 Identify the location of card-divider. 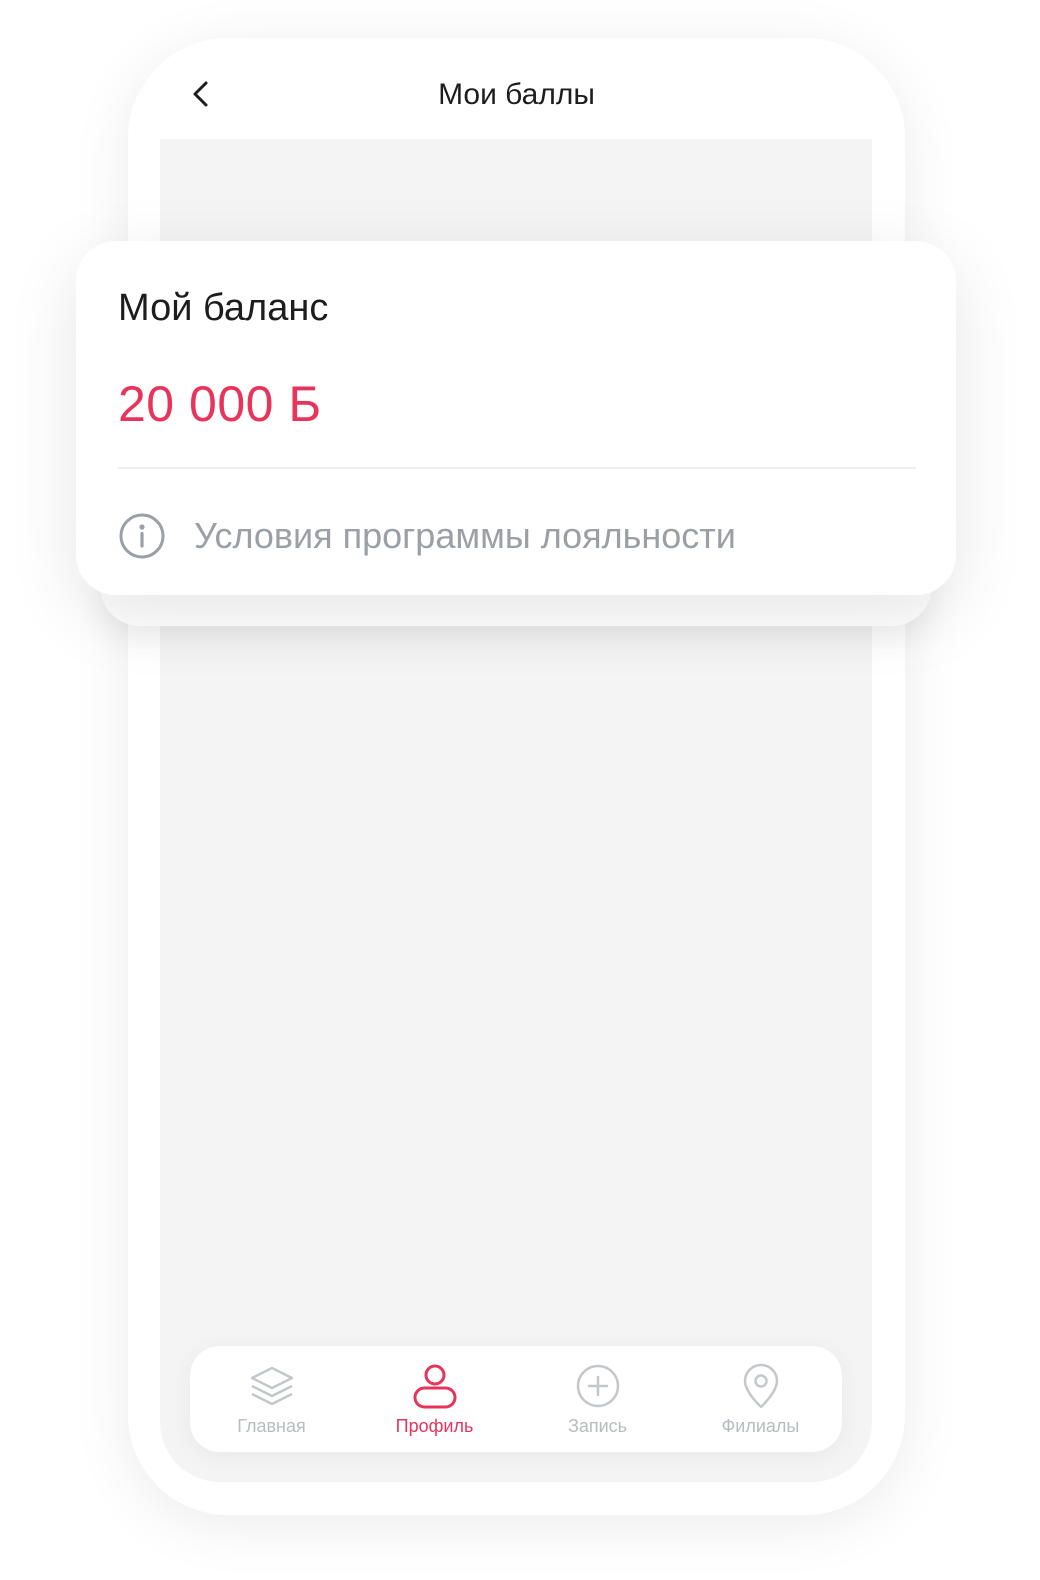
(517, 468).